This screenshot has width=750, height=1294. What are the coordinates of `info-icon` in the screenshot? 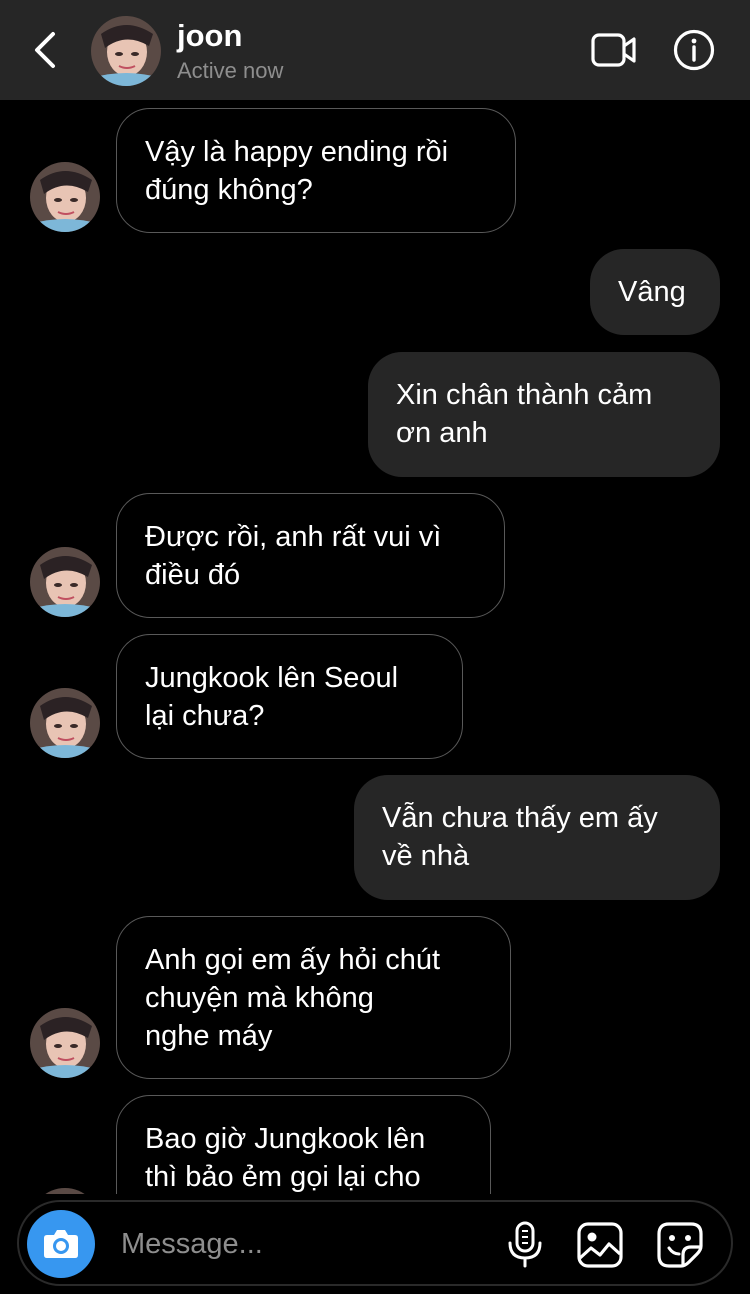 It's located at (694, 50).